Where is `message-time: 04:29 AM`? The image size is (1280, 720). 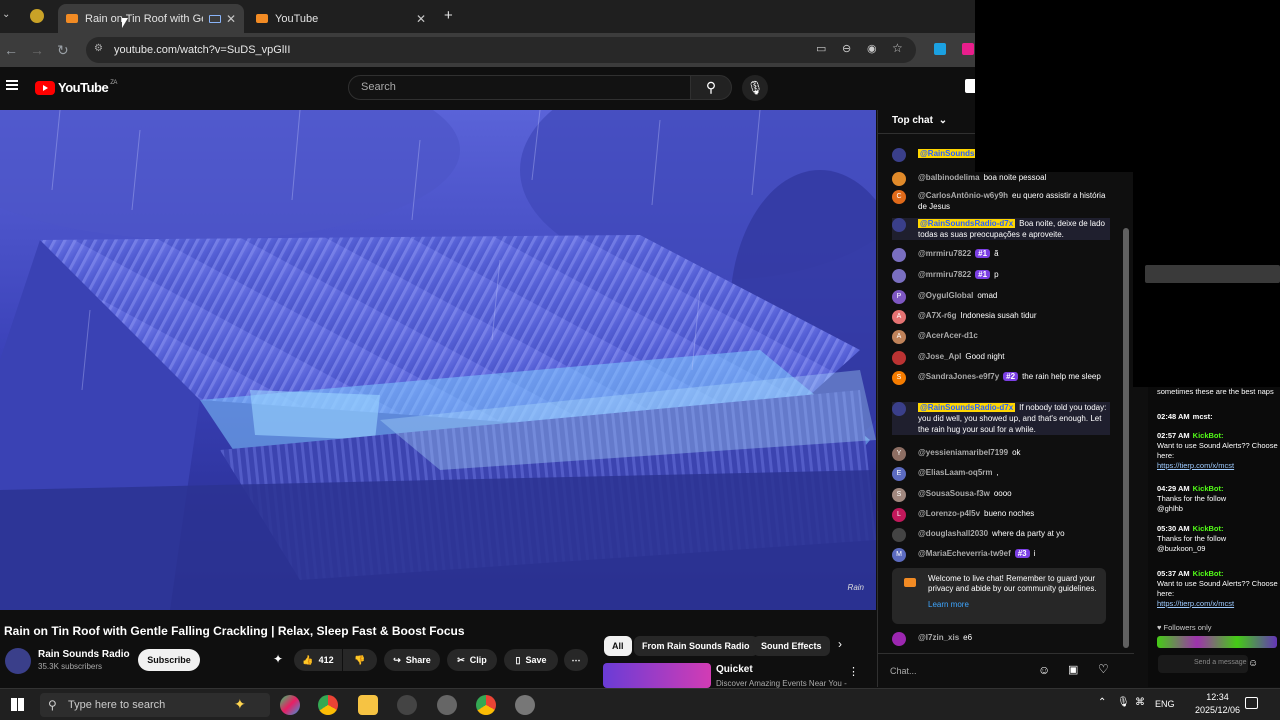
message-time: 04:29 AM is located at coordinates (1173, 488).